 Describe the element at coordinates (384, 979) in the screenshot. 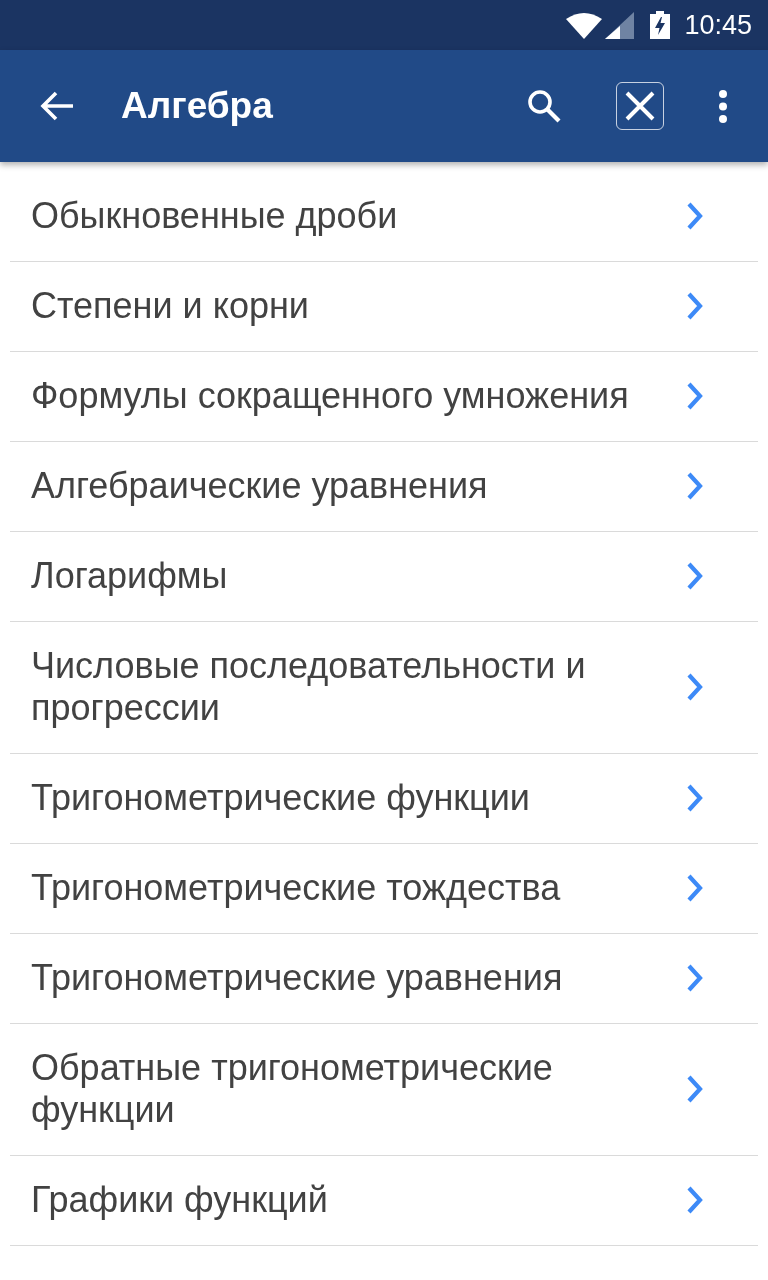

I see `topic-list-item: Тригонометрические уравнения` at that location.